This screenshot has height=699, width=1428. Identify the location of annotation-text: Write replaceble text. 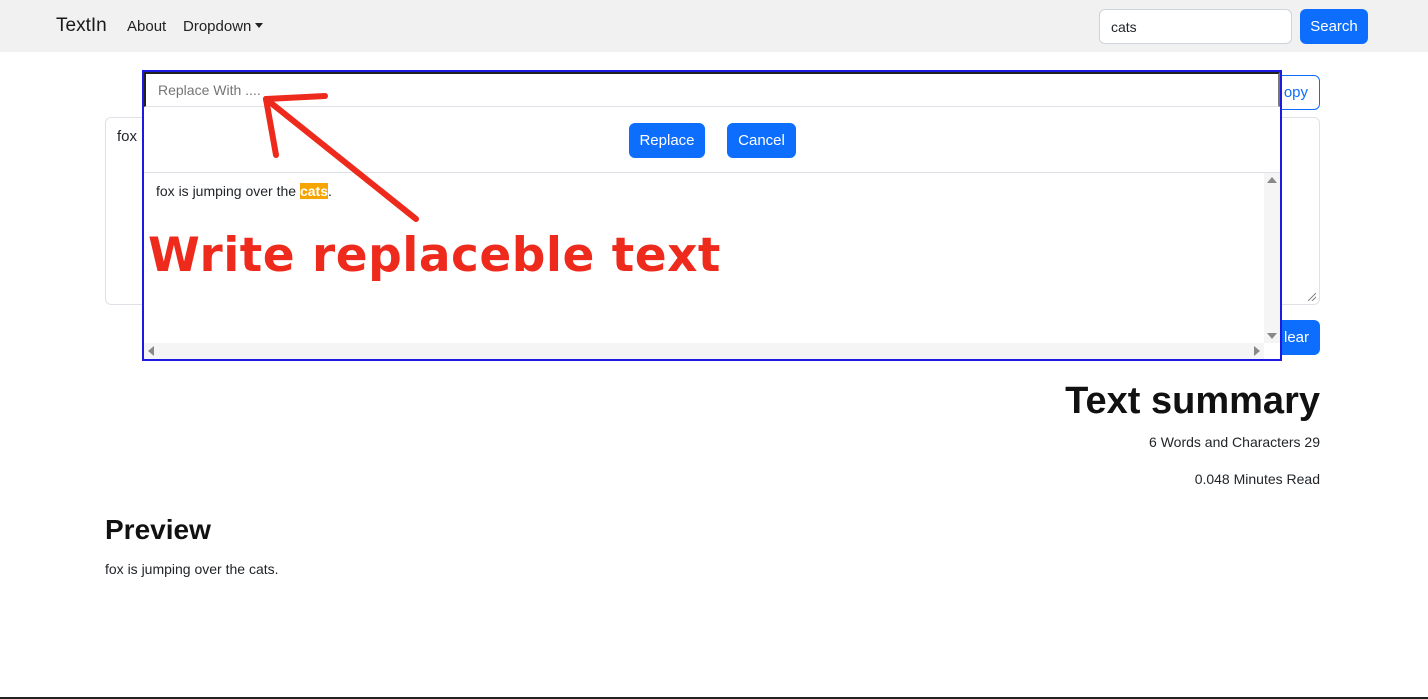
(434, 255).